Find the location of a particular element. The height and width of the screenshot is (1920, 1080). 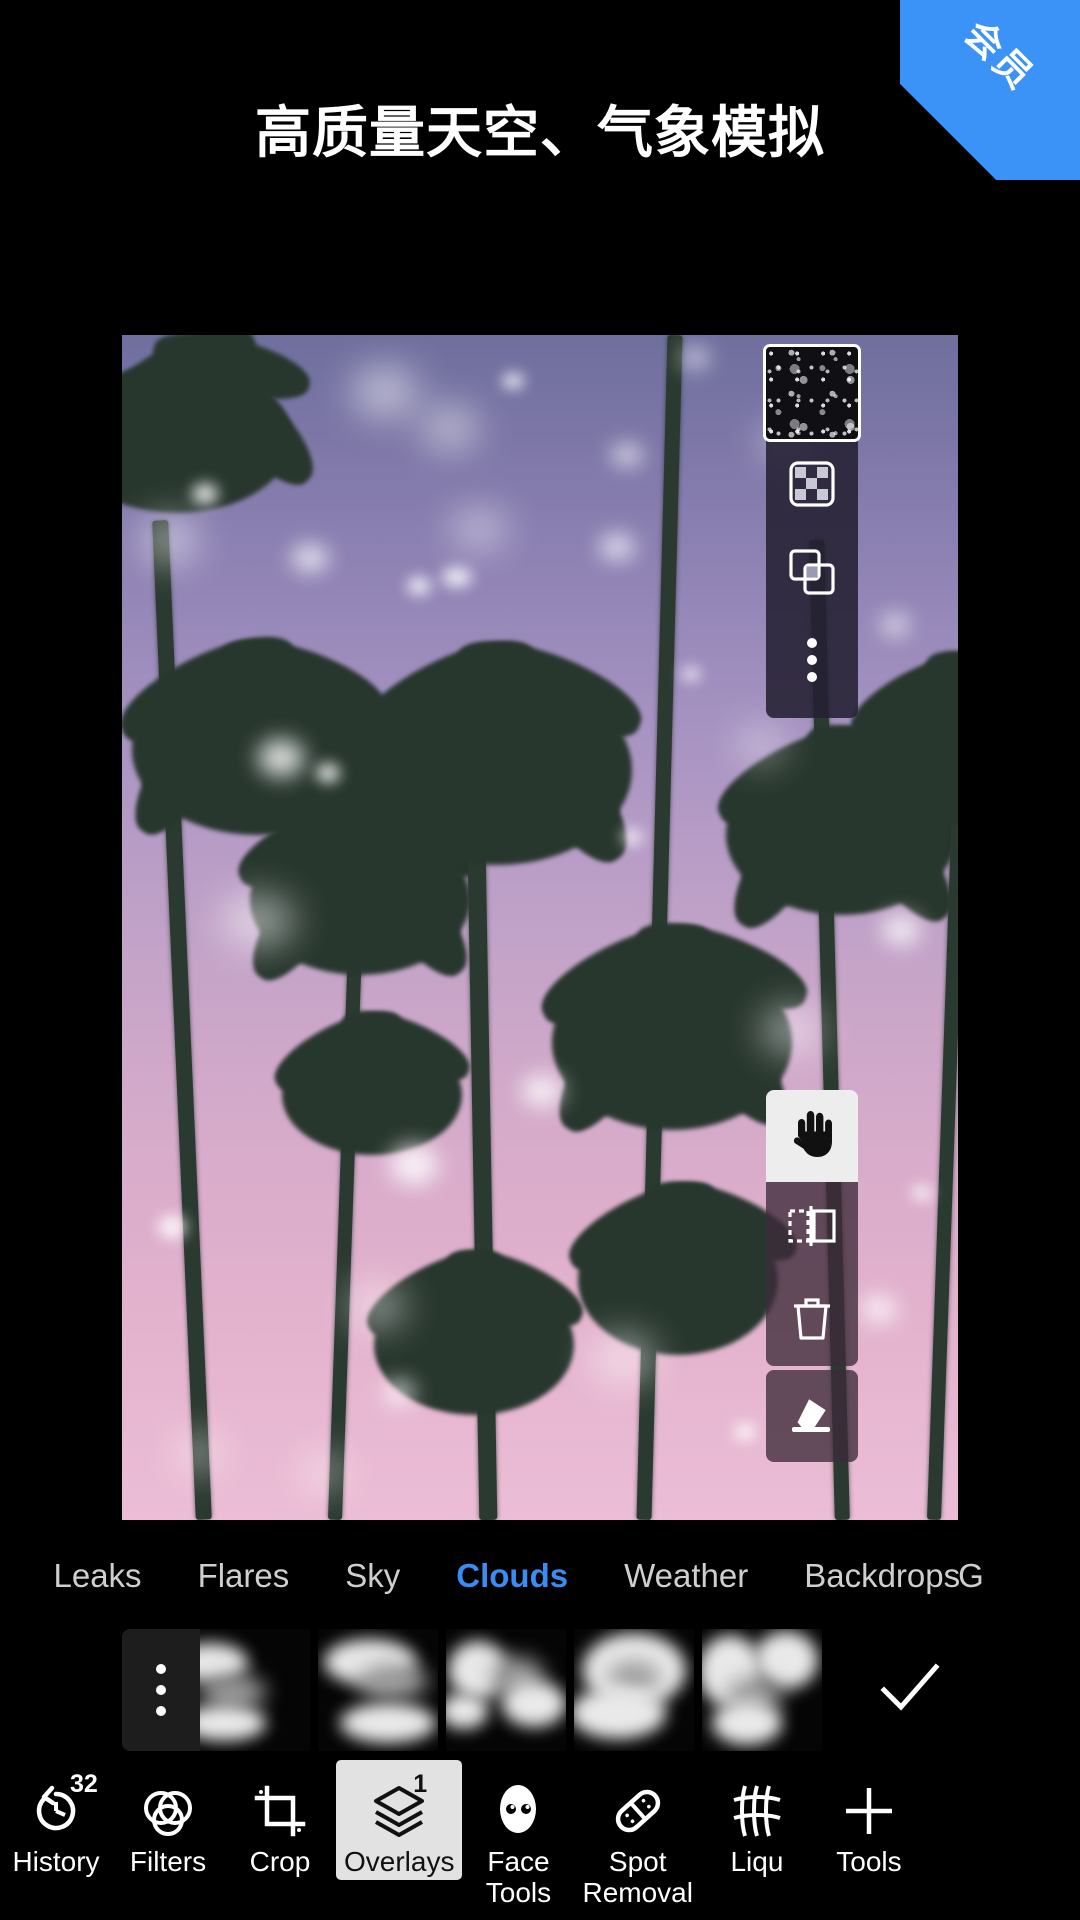

category-tab-flares: Flares is located at coordinates (244, 1576).